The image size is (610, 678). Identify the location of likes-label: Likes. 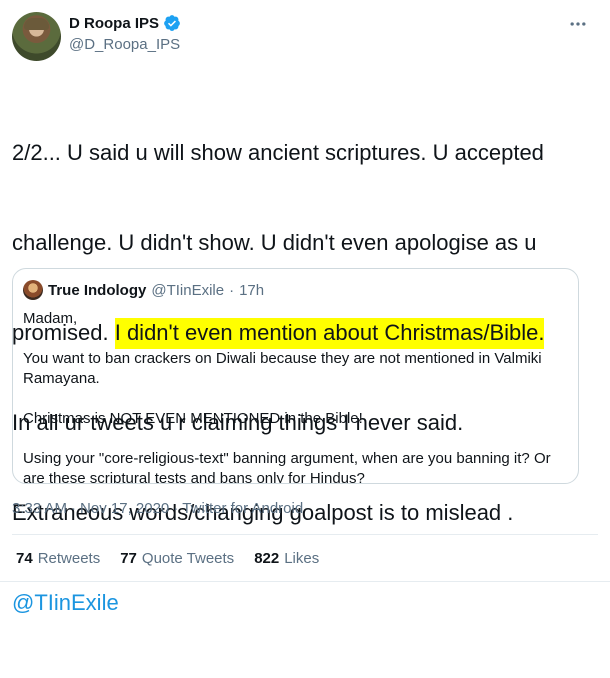
(302, 558).